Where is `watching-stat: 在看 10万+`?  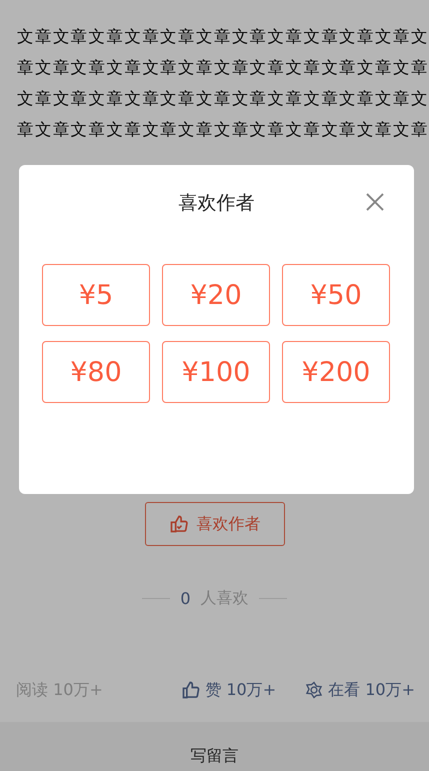 watching-stat: 在看 10万+ is located at coordinates (371, 690).